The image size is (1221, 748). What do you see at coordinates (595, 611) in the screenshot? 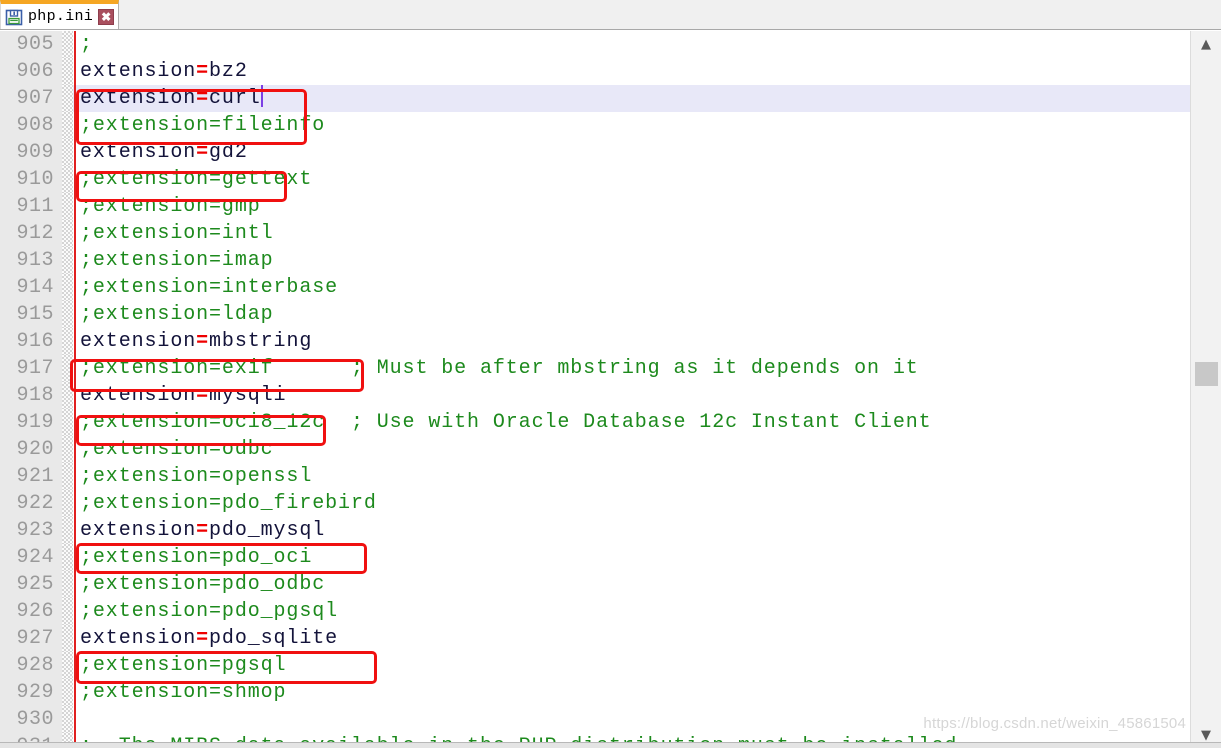
I see `code-line: 926 ;extension=pdo_pgsql` at bounding box center [595, 611].